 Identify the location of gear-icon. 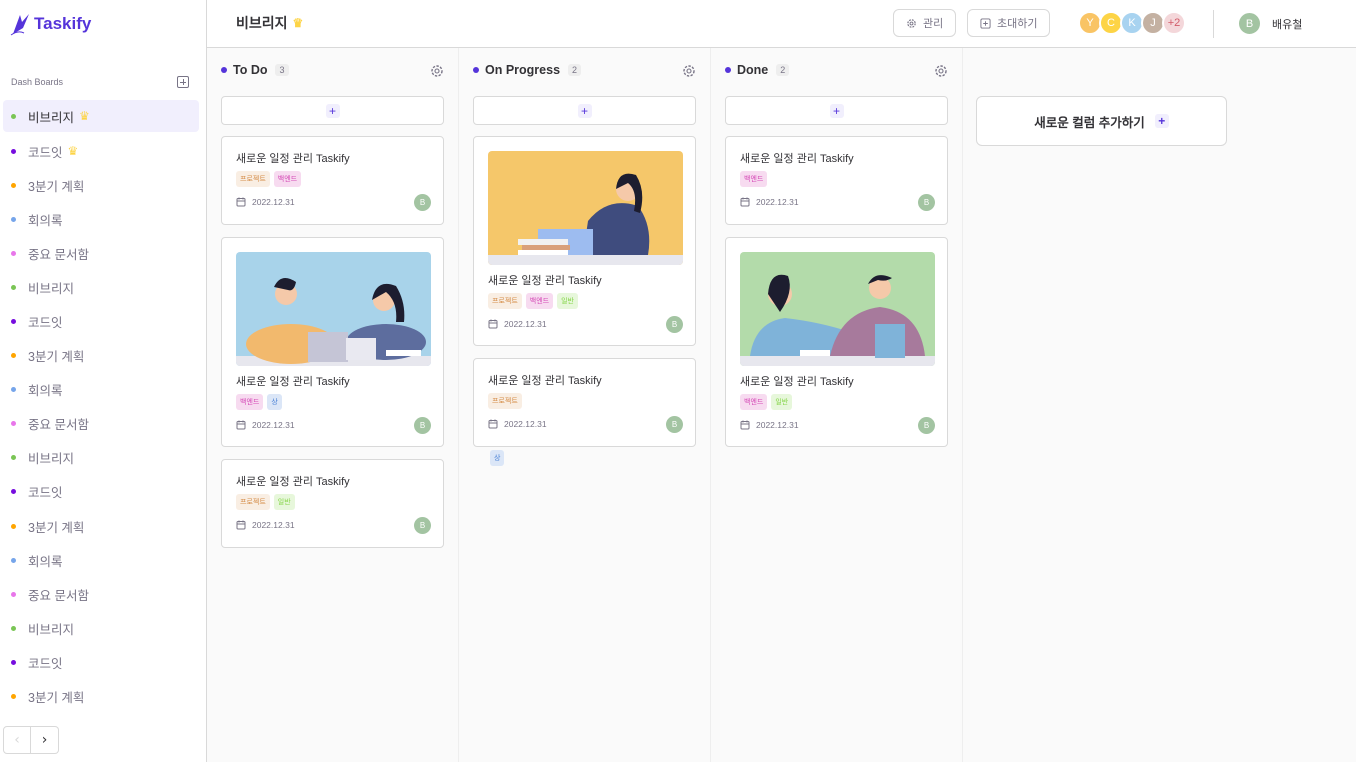
(911, 23).